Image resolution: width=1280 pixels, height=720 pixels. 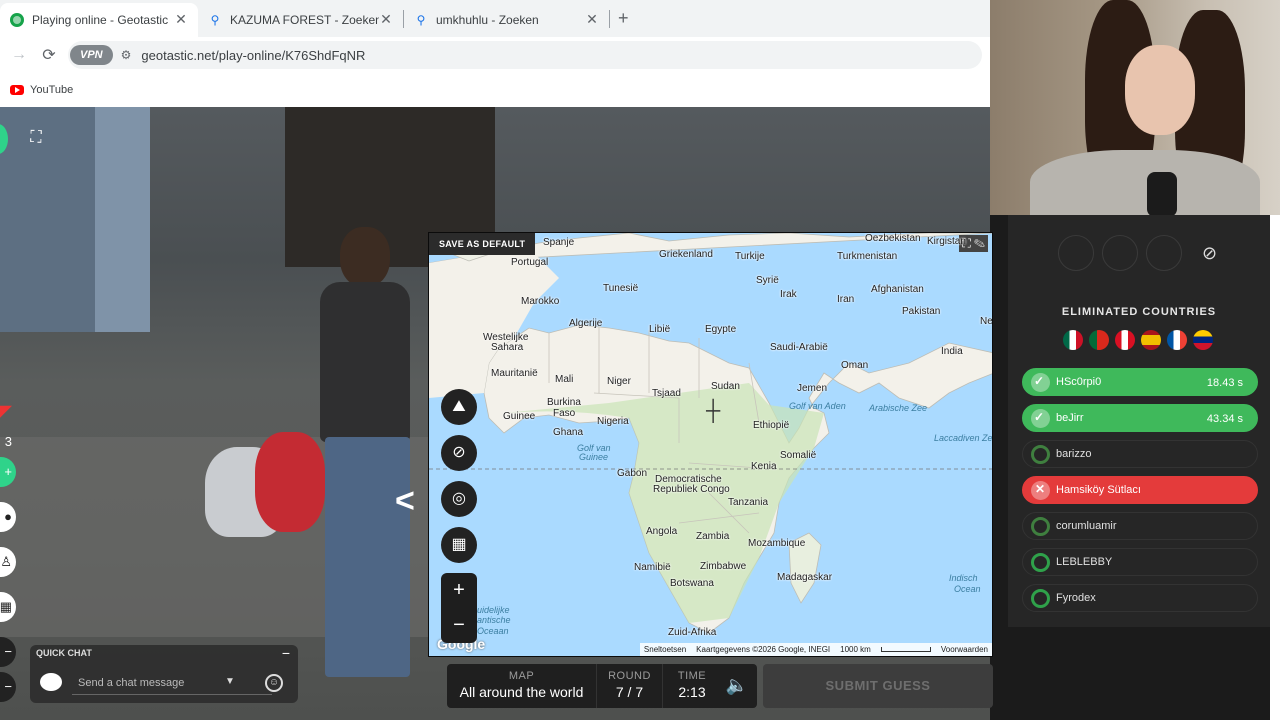 What do you see at coordinates (660, 329) in the screenshot?
I see `map-label: Libië` at bounding box center [660, 329].